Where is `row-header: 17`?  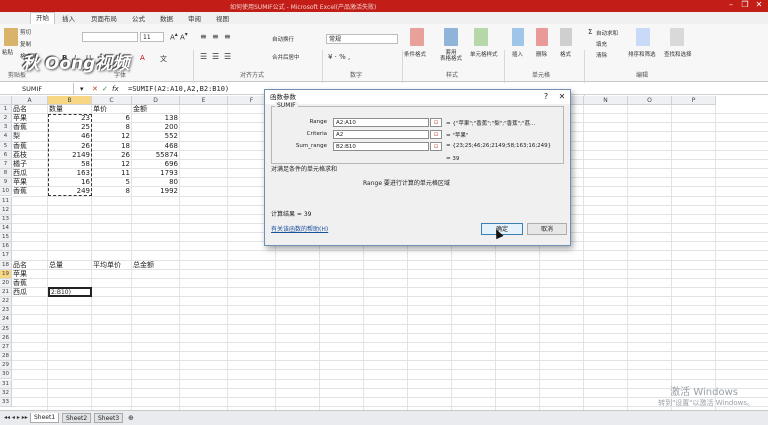 row-header: 17 is located at coordinates (6, 256).